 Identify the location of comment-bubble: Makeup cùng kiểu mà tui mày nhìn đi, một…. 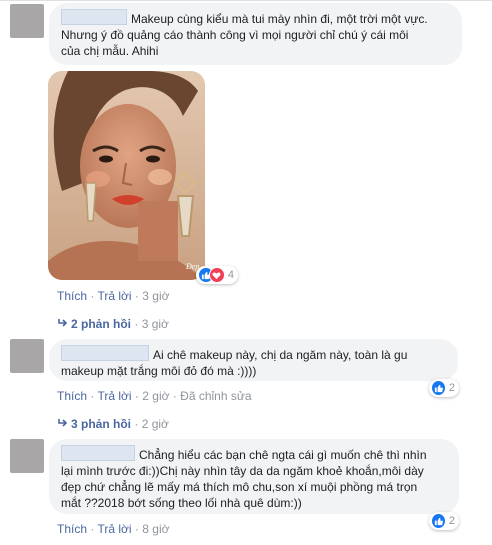
(255, 34).